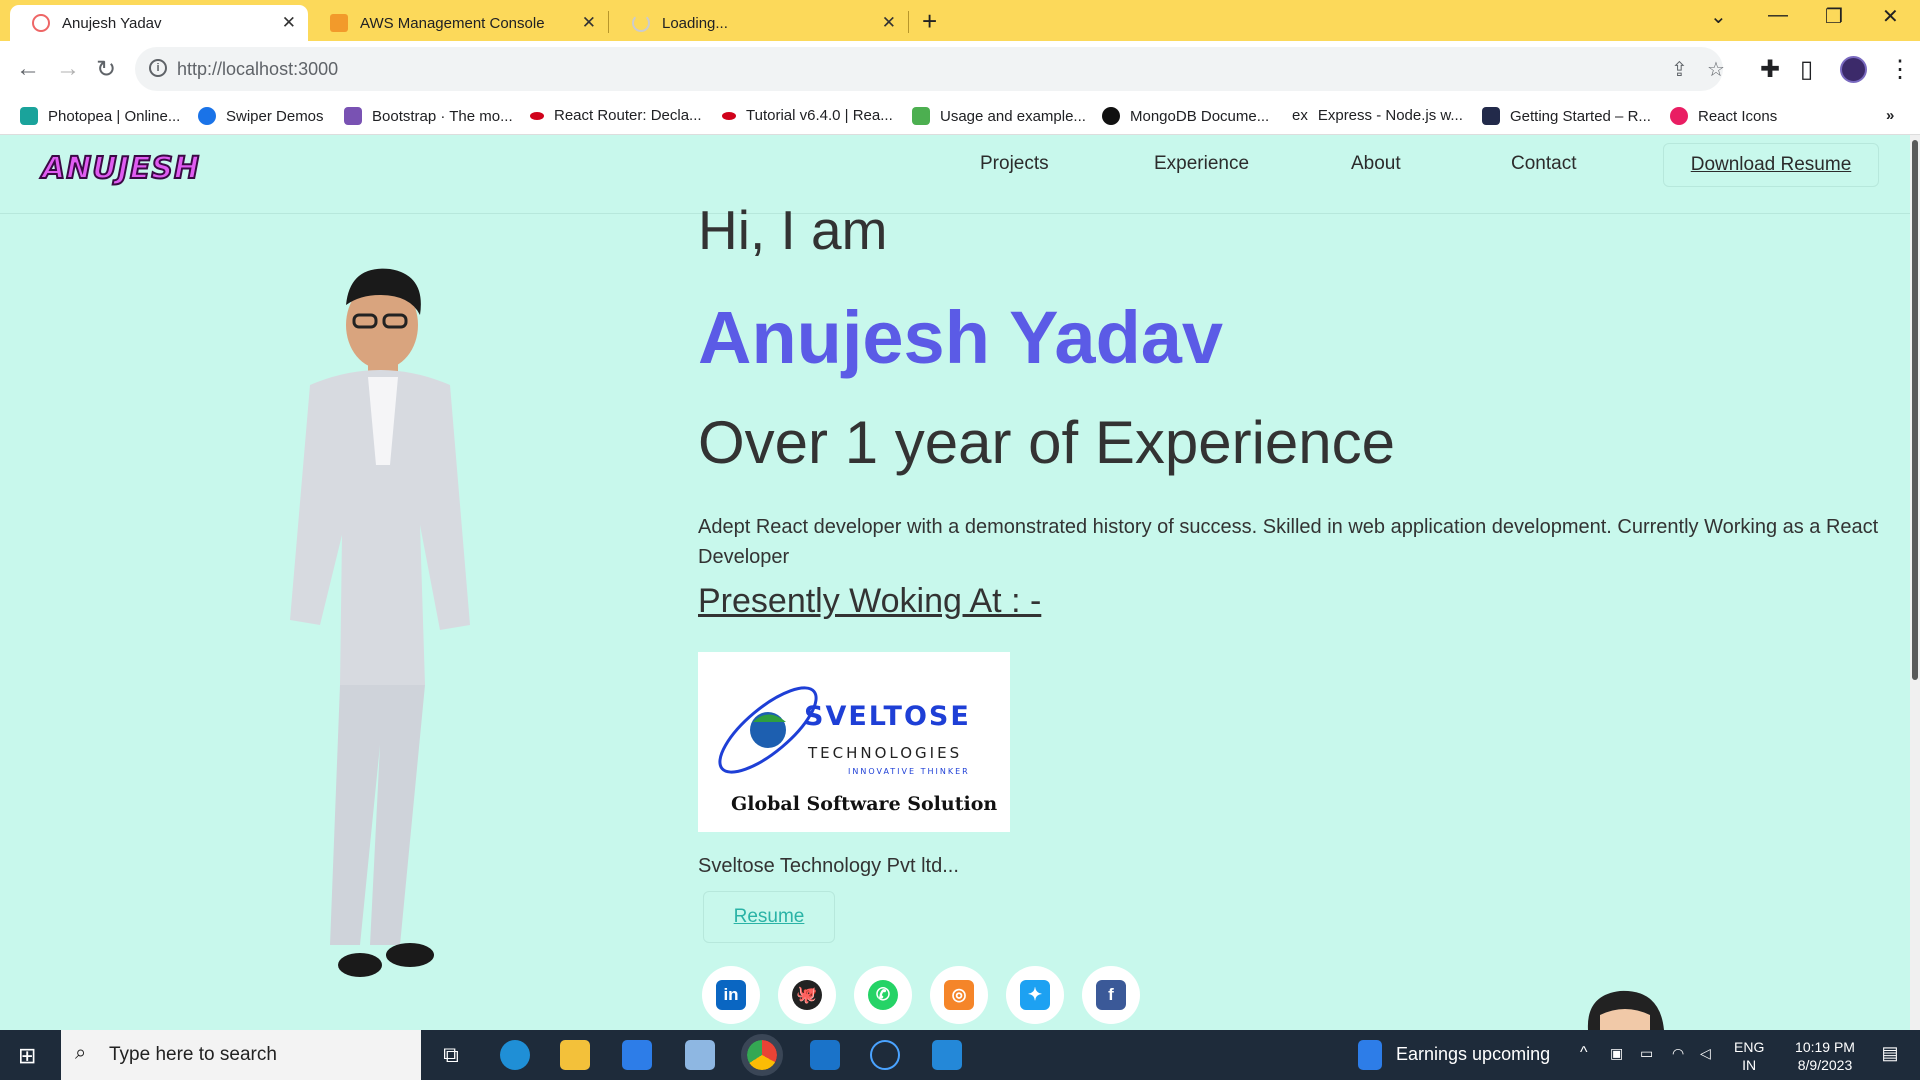  What do you see at coordinates (930, 69) in the screenshot?
I see `address-bar: i http://localhost:3000 ⇪ ☆` at bounding box center [930, 69].